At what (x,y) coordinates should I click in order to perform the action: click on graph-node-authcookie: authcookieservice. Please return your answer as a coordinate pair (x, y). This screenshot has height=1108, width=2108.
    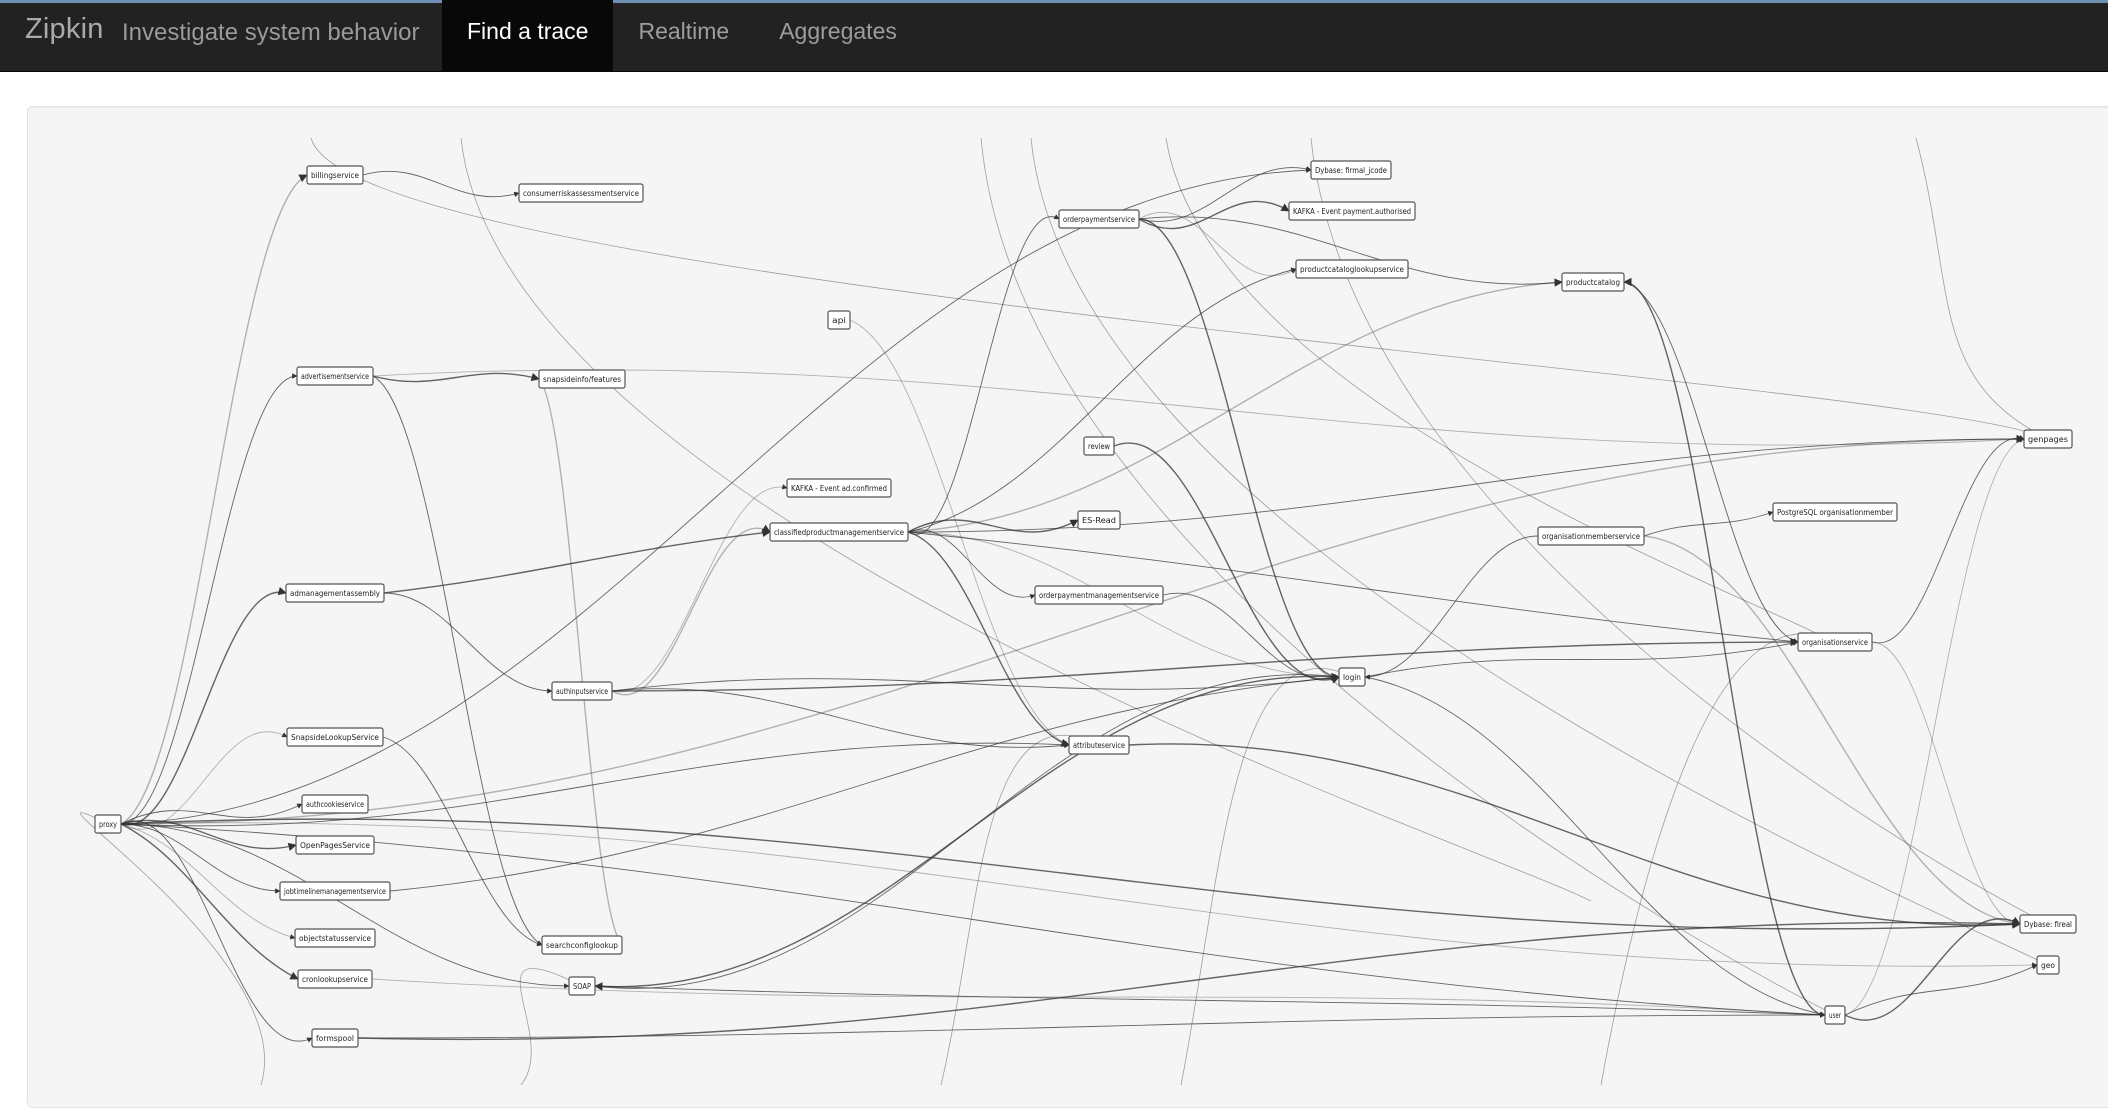
    Looking at the image, I should click on (335, 804).